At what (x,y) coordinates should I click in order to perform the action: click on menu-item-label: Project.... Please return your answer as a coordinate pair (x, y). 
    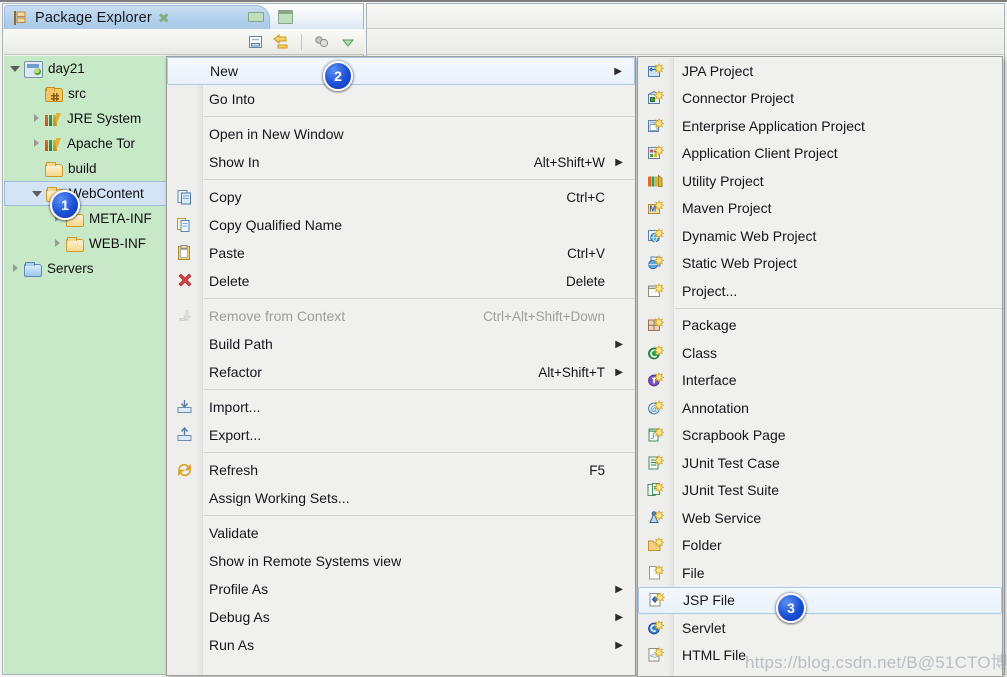
    Looking at the image, I should click on (710, 290).